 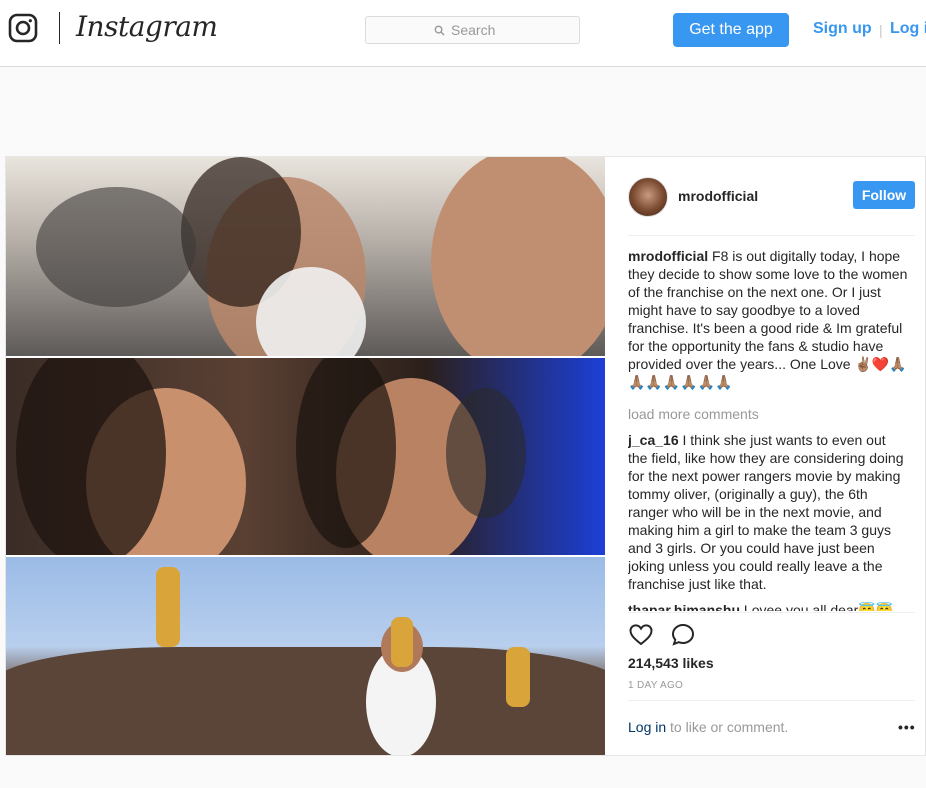 What do you see at coordinates (481, 30) in the screenshot?
I see `search-input` at bounding box center [481, 30].